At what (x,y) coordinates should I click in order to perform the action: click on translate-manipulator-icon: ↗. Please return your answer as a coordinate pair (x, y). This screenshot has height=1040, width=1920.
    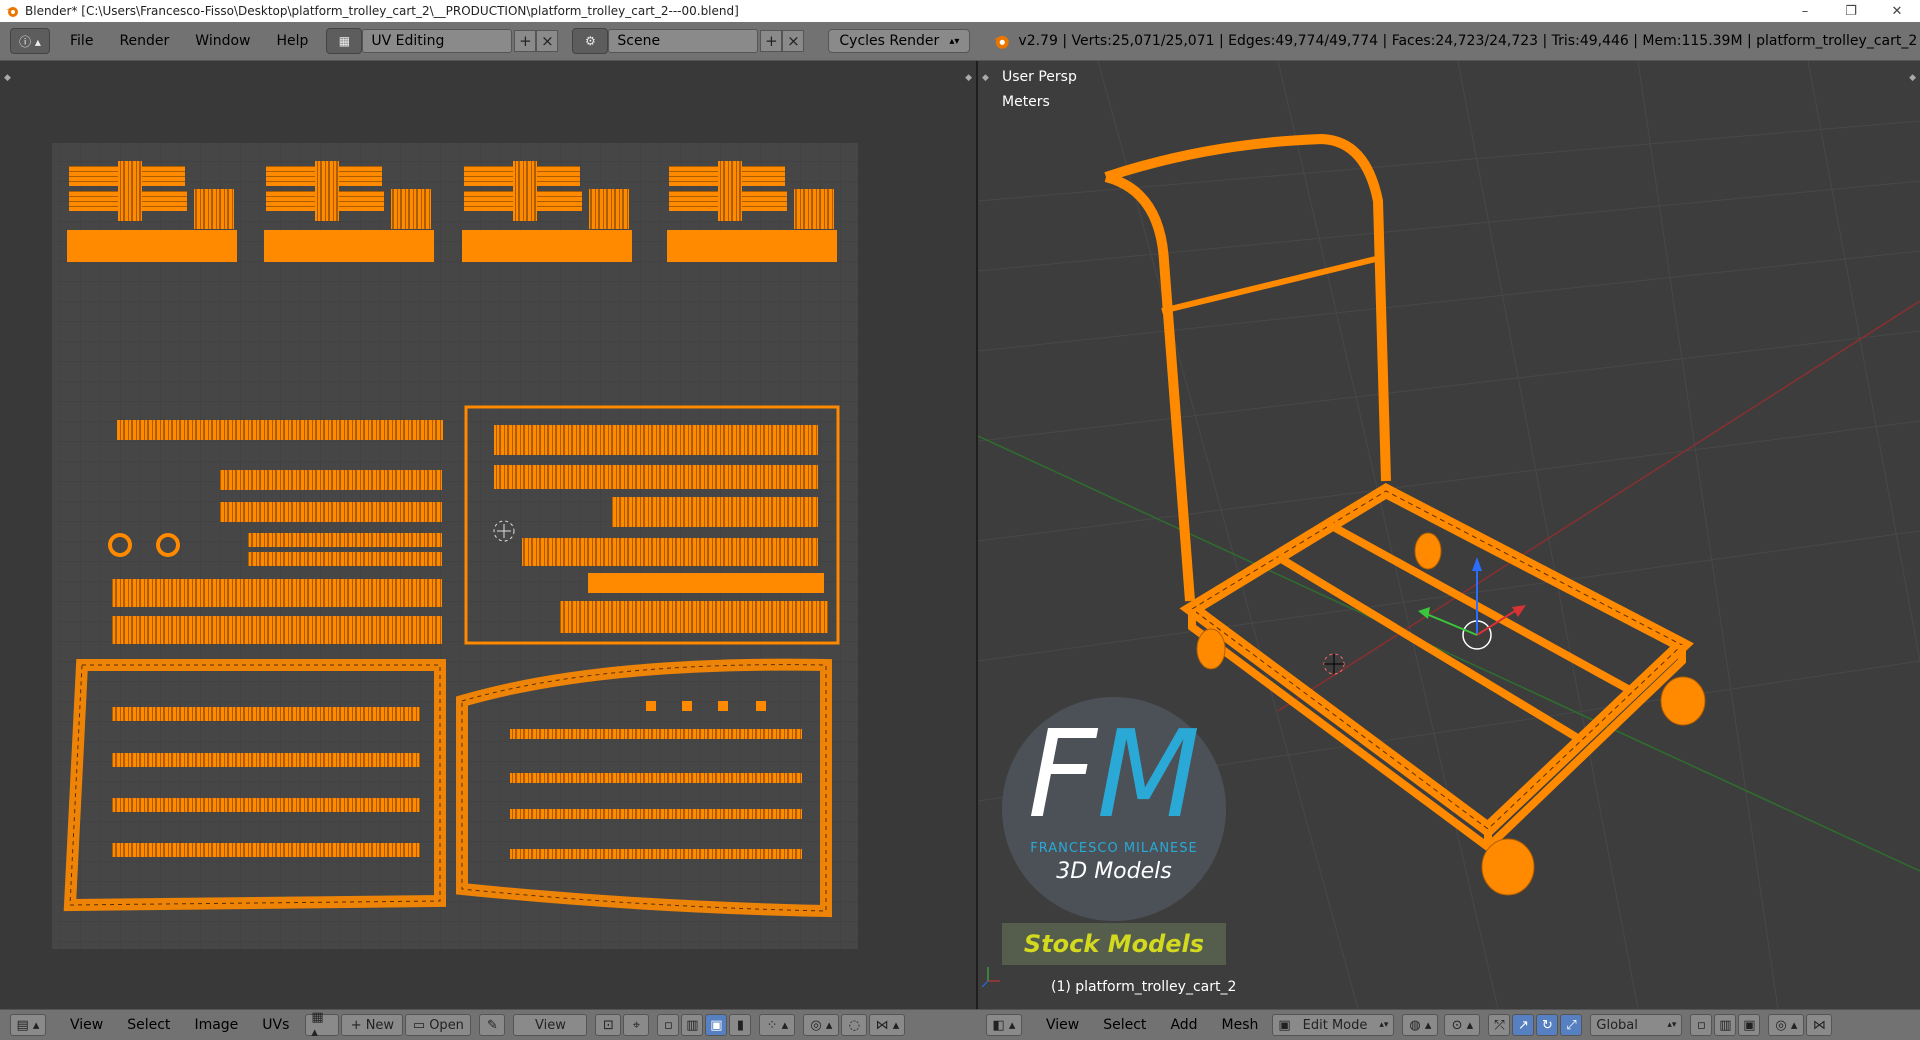
    Looking at the image, I should click on (1523, 1025).